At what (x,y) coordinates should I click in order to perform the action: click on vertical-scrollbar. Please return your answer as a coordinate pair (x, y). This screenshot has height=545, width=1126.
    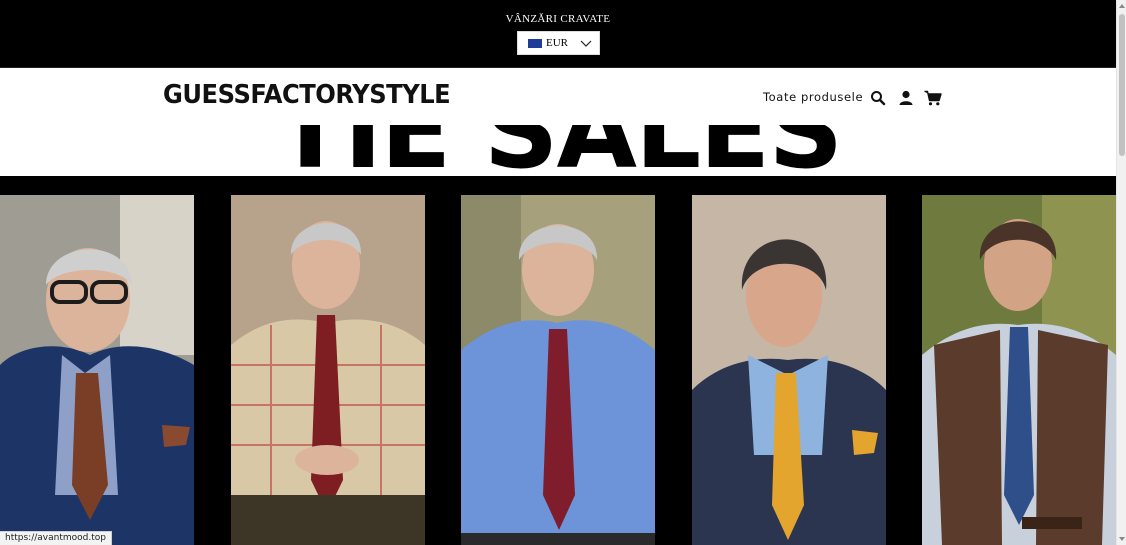
    Looking at the image, I should click on (1121, 272).